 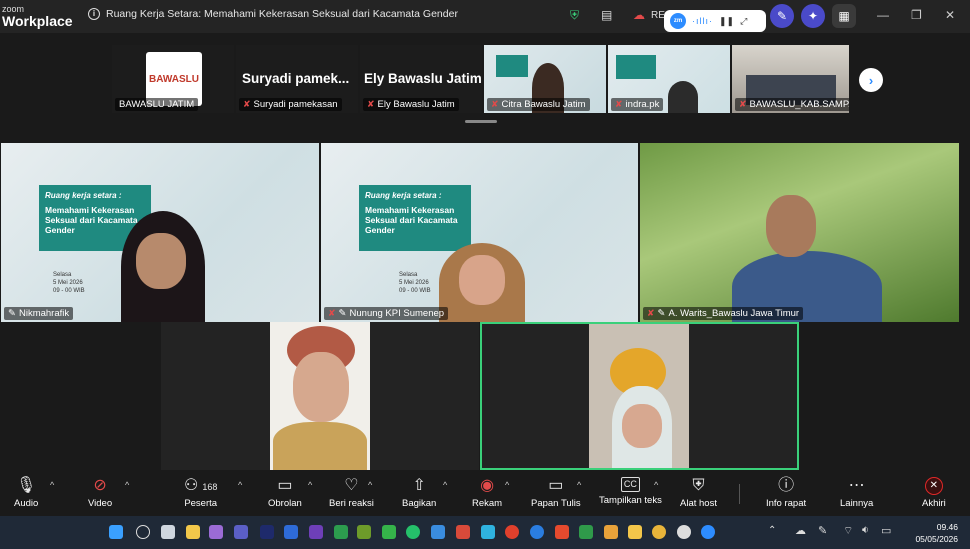 What do you see at coordinates (537, 532) in the screenshot?
I see `edge-icon` at bounding box center [537, 532].